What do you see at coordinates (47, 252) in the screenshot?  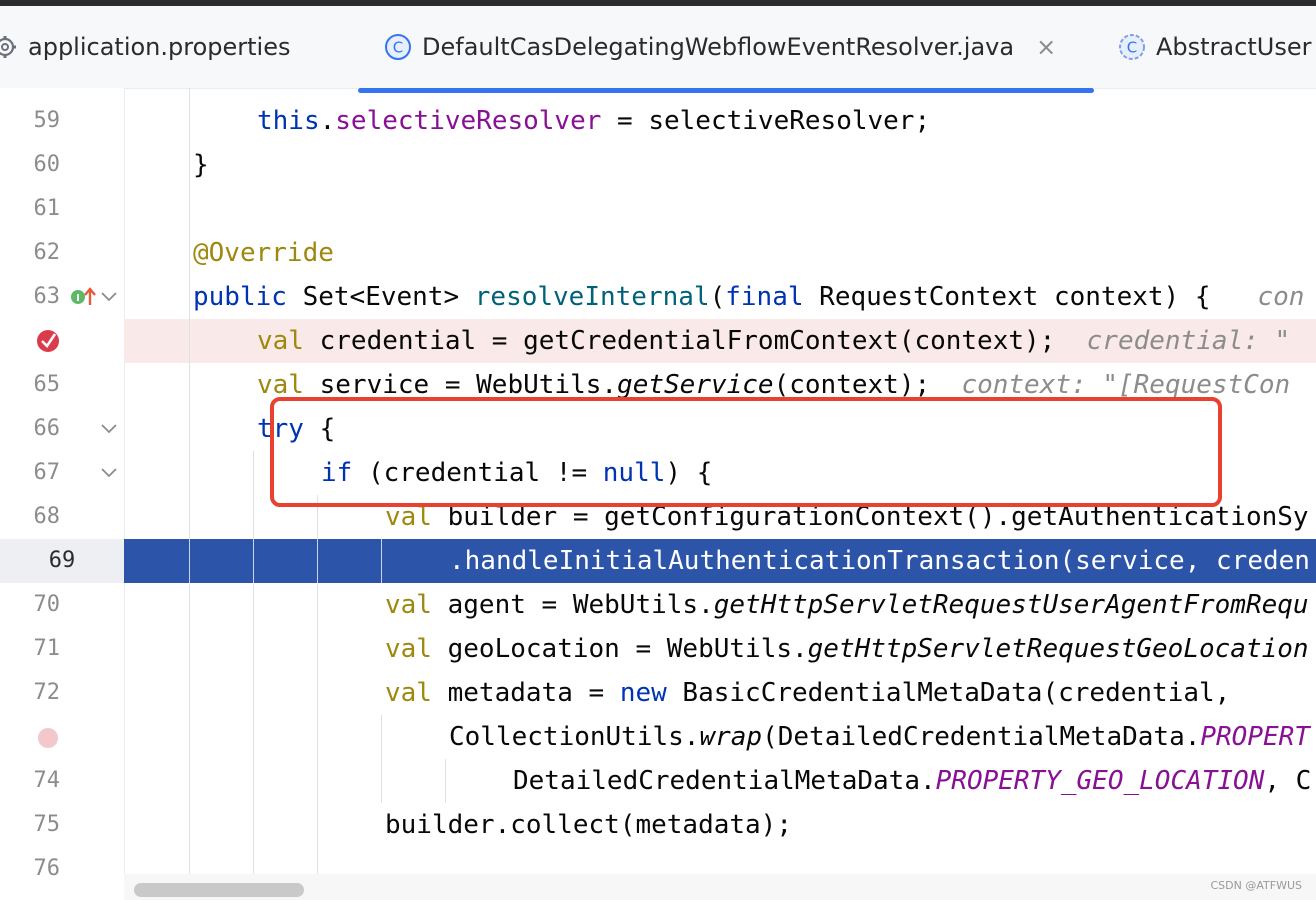 I see `line-number: 62` at bounding box center [47, 252].